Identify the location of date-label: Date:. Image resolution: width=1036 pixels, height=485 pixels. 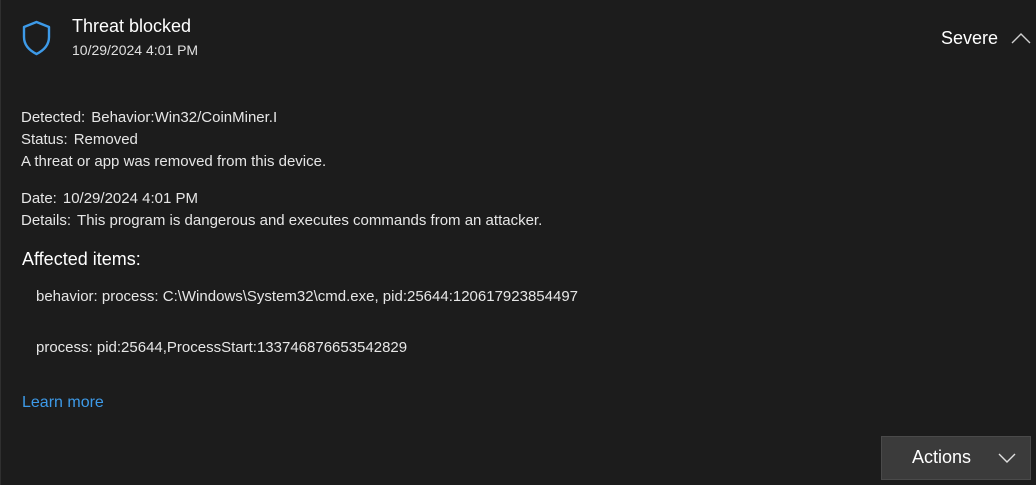
(39, 198).